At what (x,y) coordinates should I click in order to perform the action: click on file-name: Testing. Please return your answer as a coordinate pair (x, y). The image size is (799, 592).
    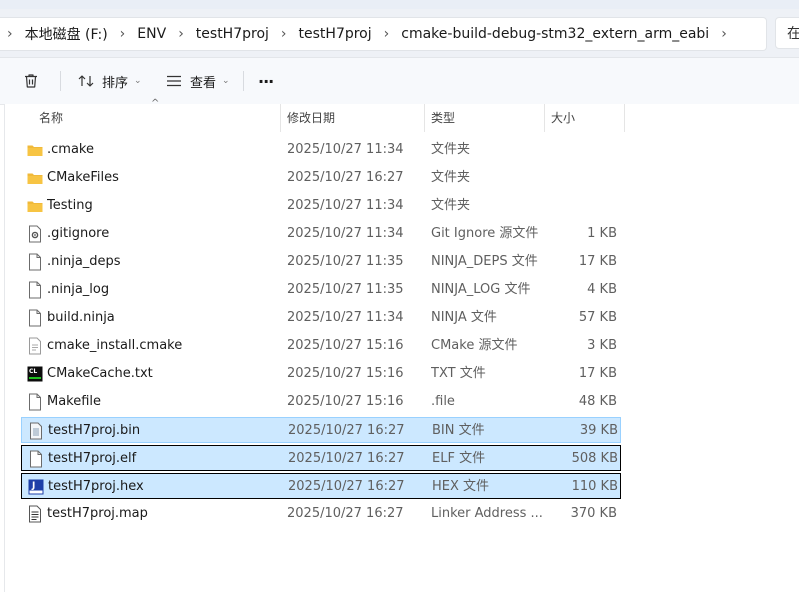
    Looking at the image, I should click on (70, 205).